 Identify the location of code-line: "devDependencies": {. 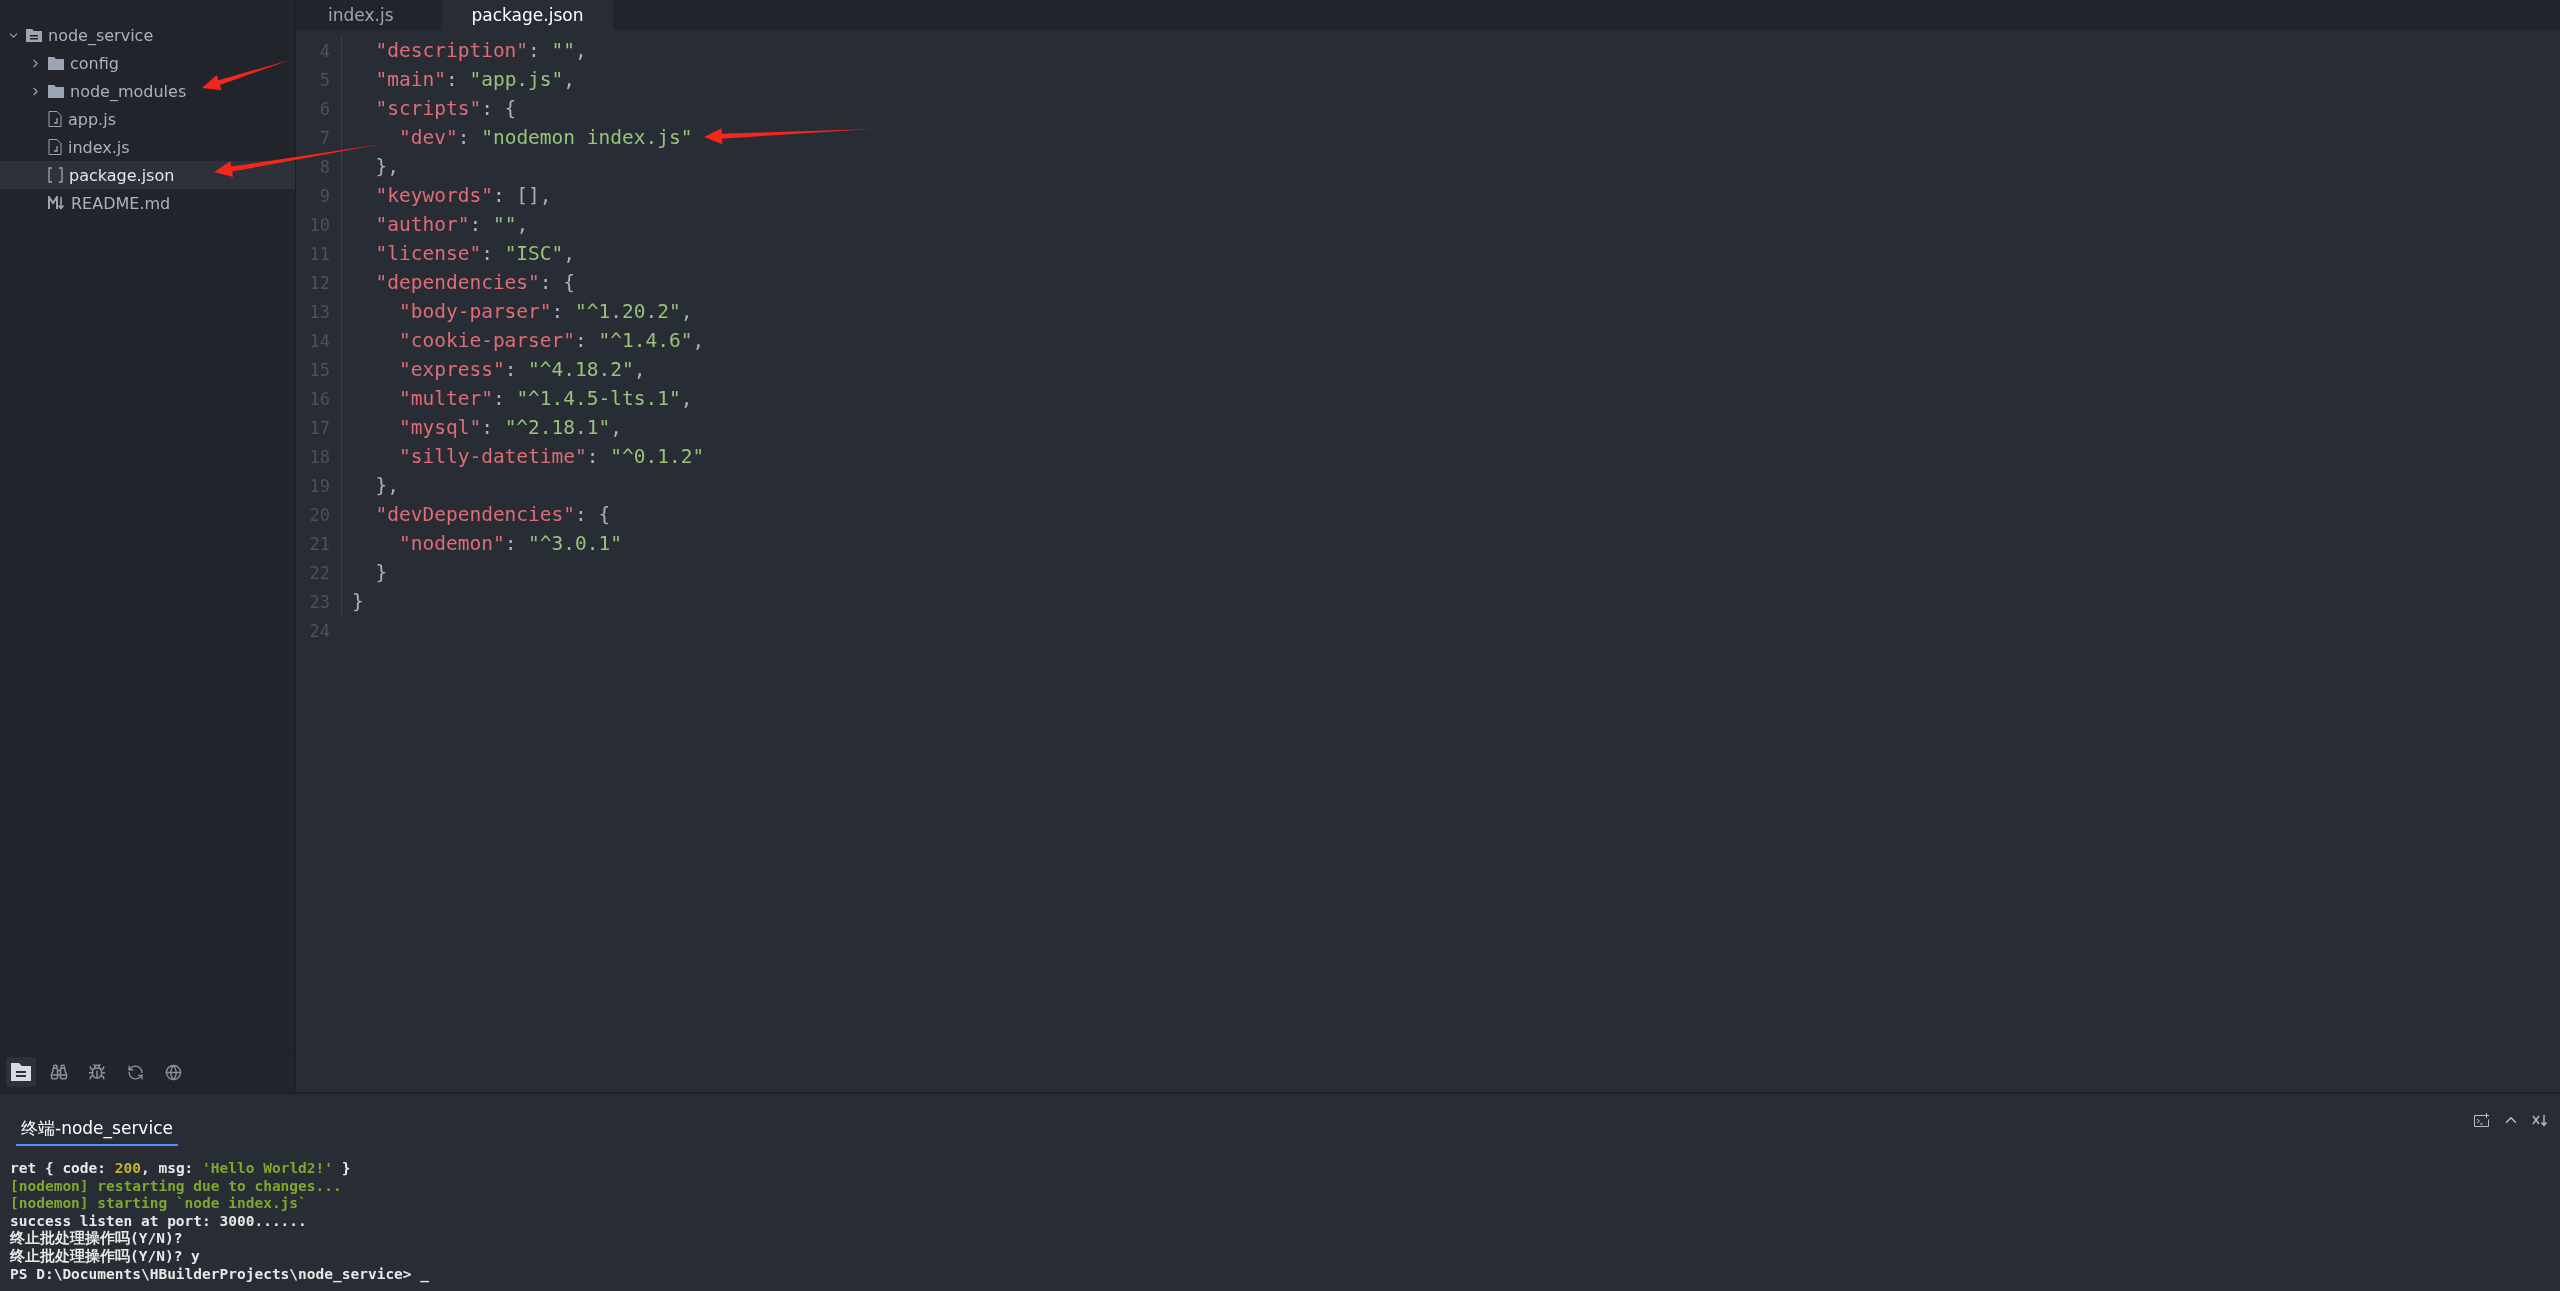
(492, 514).